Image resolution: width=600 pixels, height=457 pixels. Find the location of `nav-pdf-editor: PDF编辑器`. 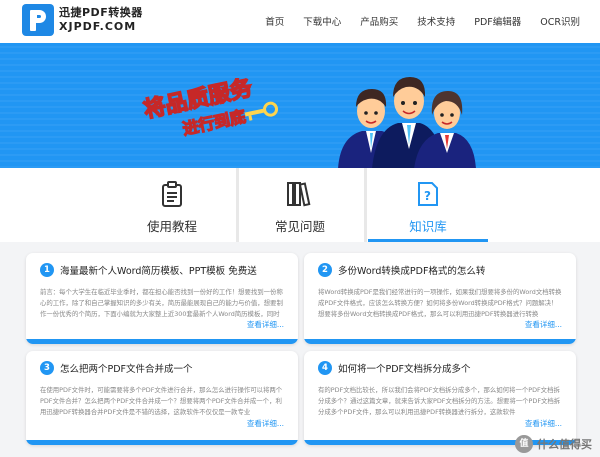

nav-pdf-editor: PDF编辑器 is located at coordinates (497, 21).